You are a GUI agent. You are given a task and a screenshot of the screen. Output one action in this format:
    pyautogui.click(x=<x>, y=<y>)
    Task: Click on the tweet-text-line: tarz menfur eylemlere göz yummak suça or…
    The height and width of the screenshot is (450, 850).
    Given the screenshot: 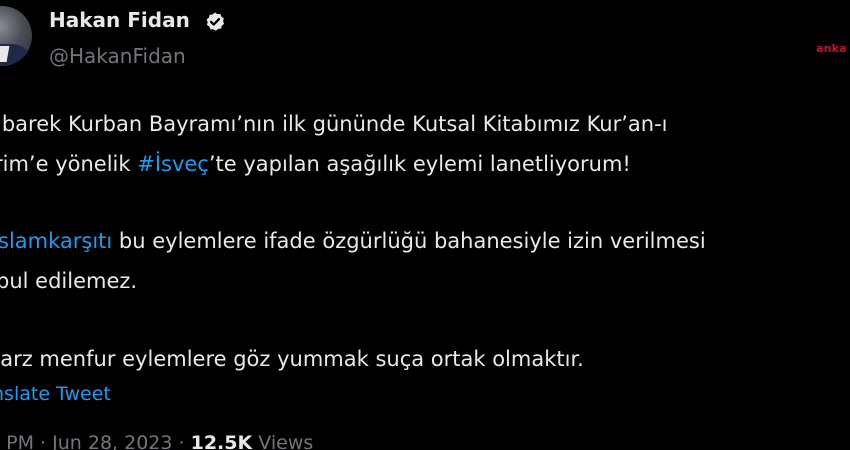 What is the action you would take?
    pyautogui.click(x=292, y=359)
    